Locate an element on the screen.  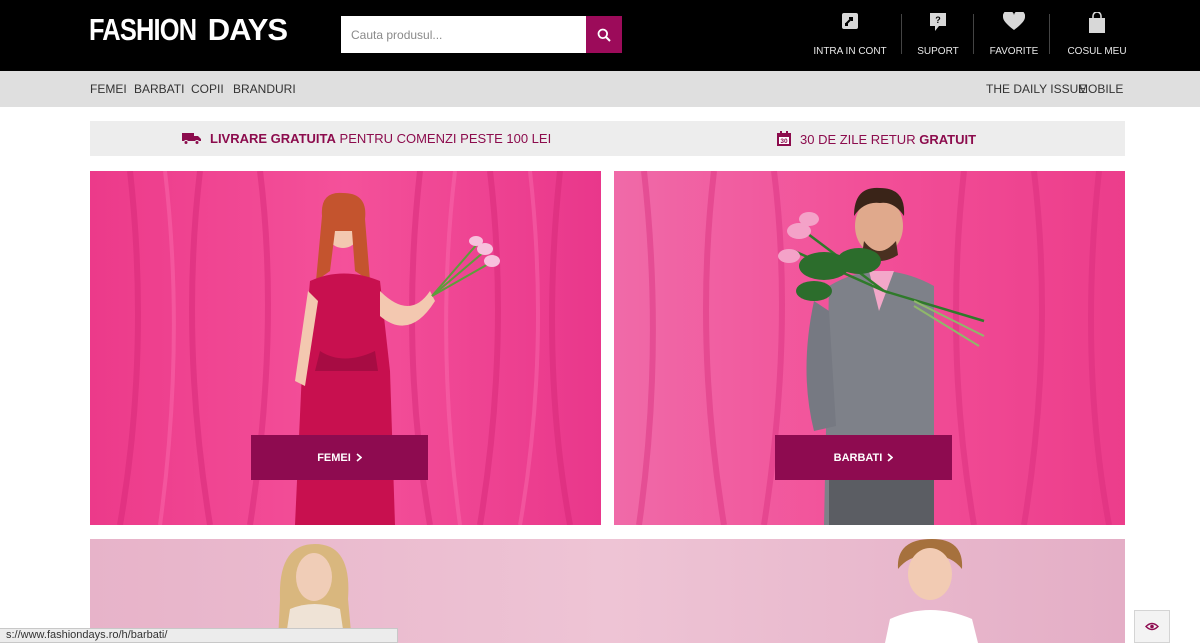
favorites-label: FAVORITE is located at coordinates (1014, 51).